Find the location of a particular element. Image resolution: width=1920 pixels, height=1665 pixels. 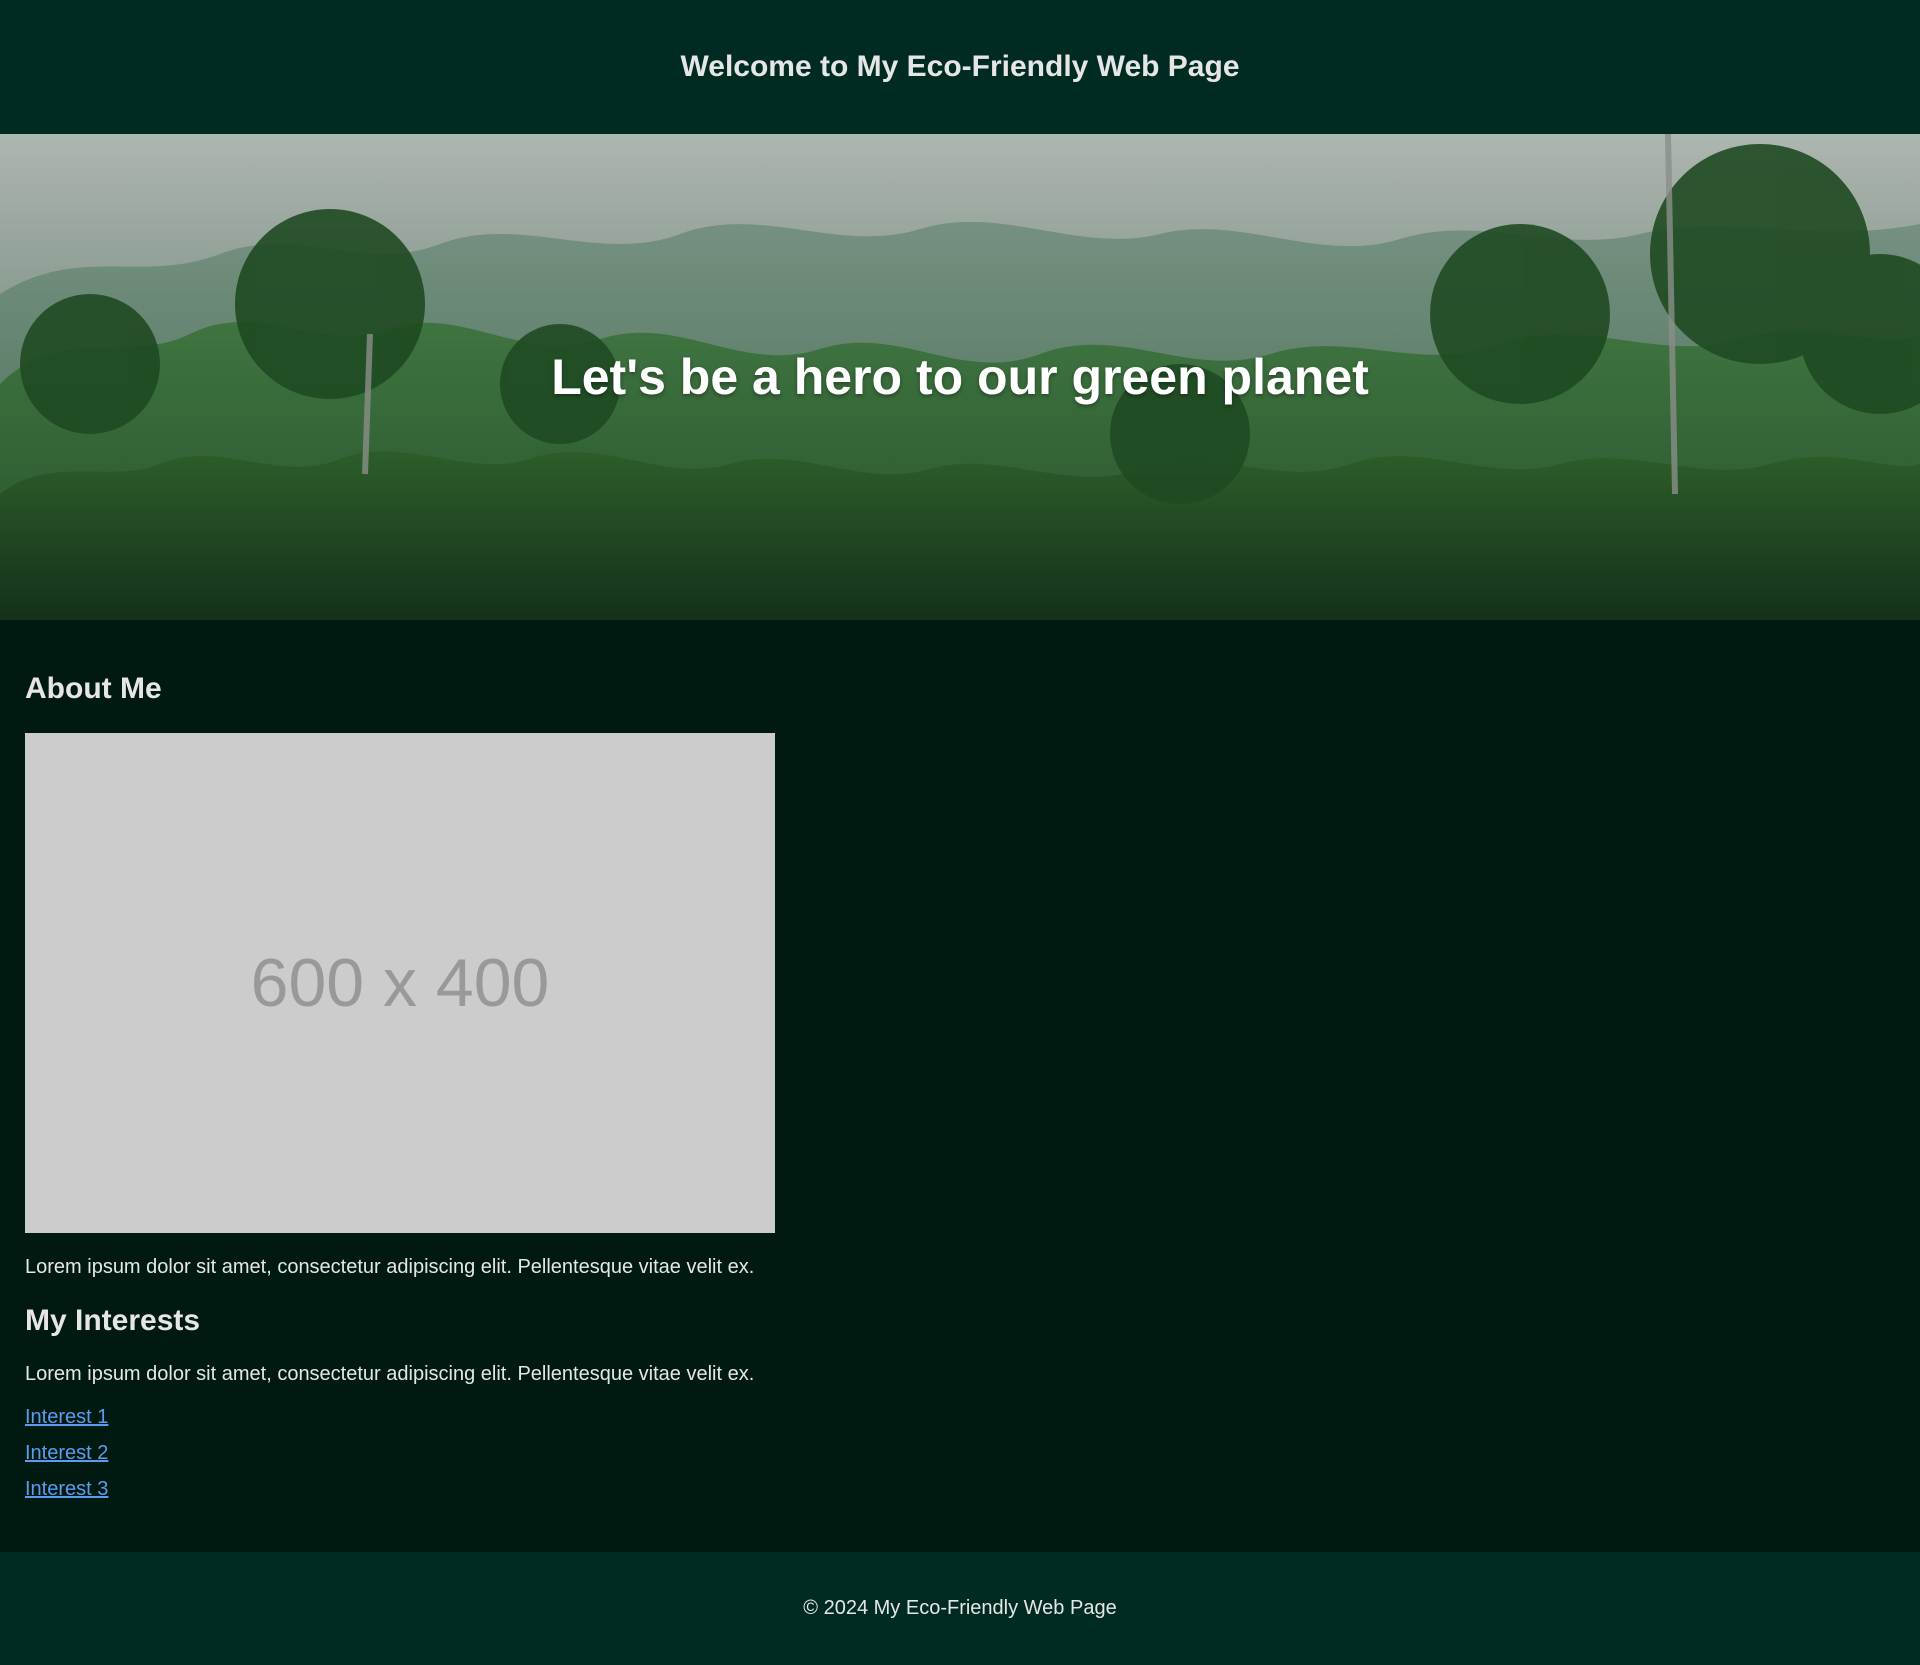

site-footer: © 2024 My Eco-Friendly Web Page is located at coordinates (960, 1608).